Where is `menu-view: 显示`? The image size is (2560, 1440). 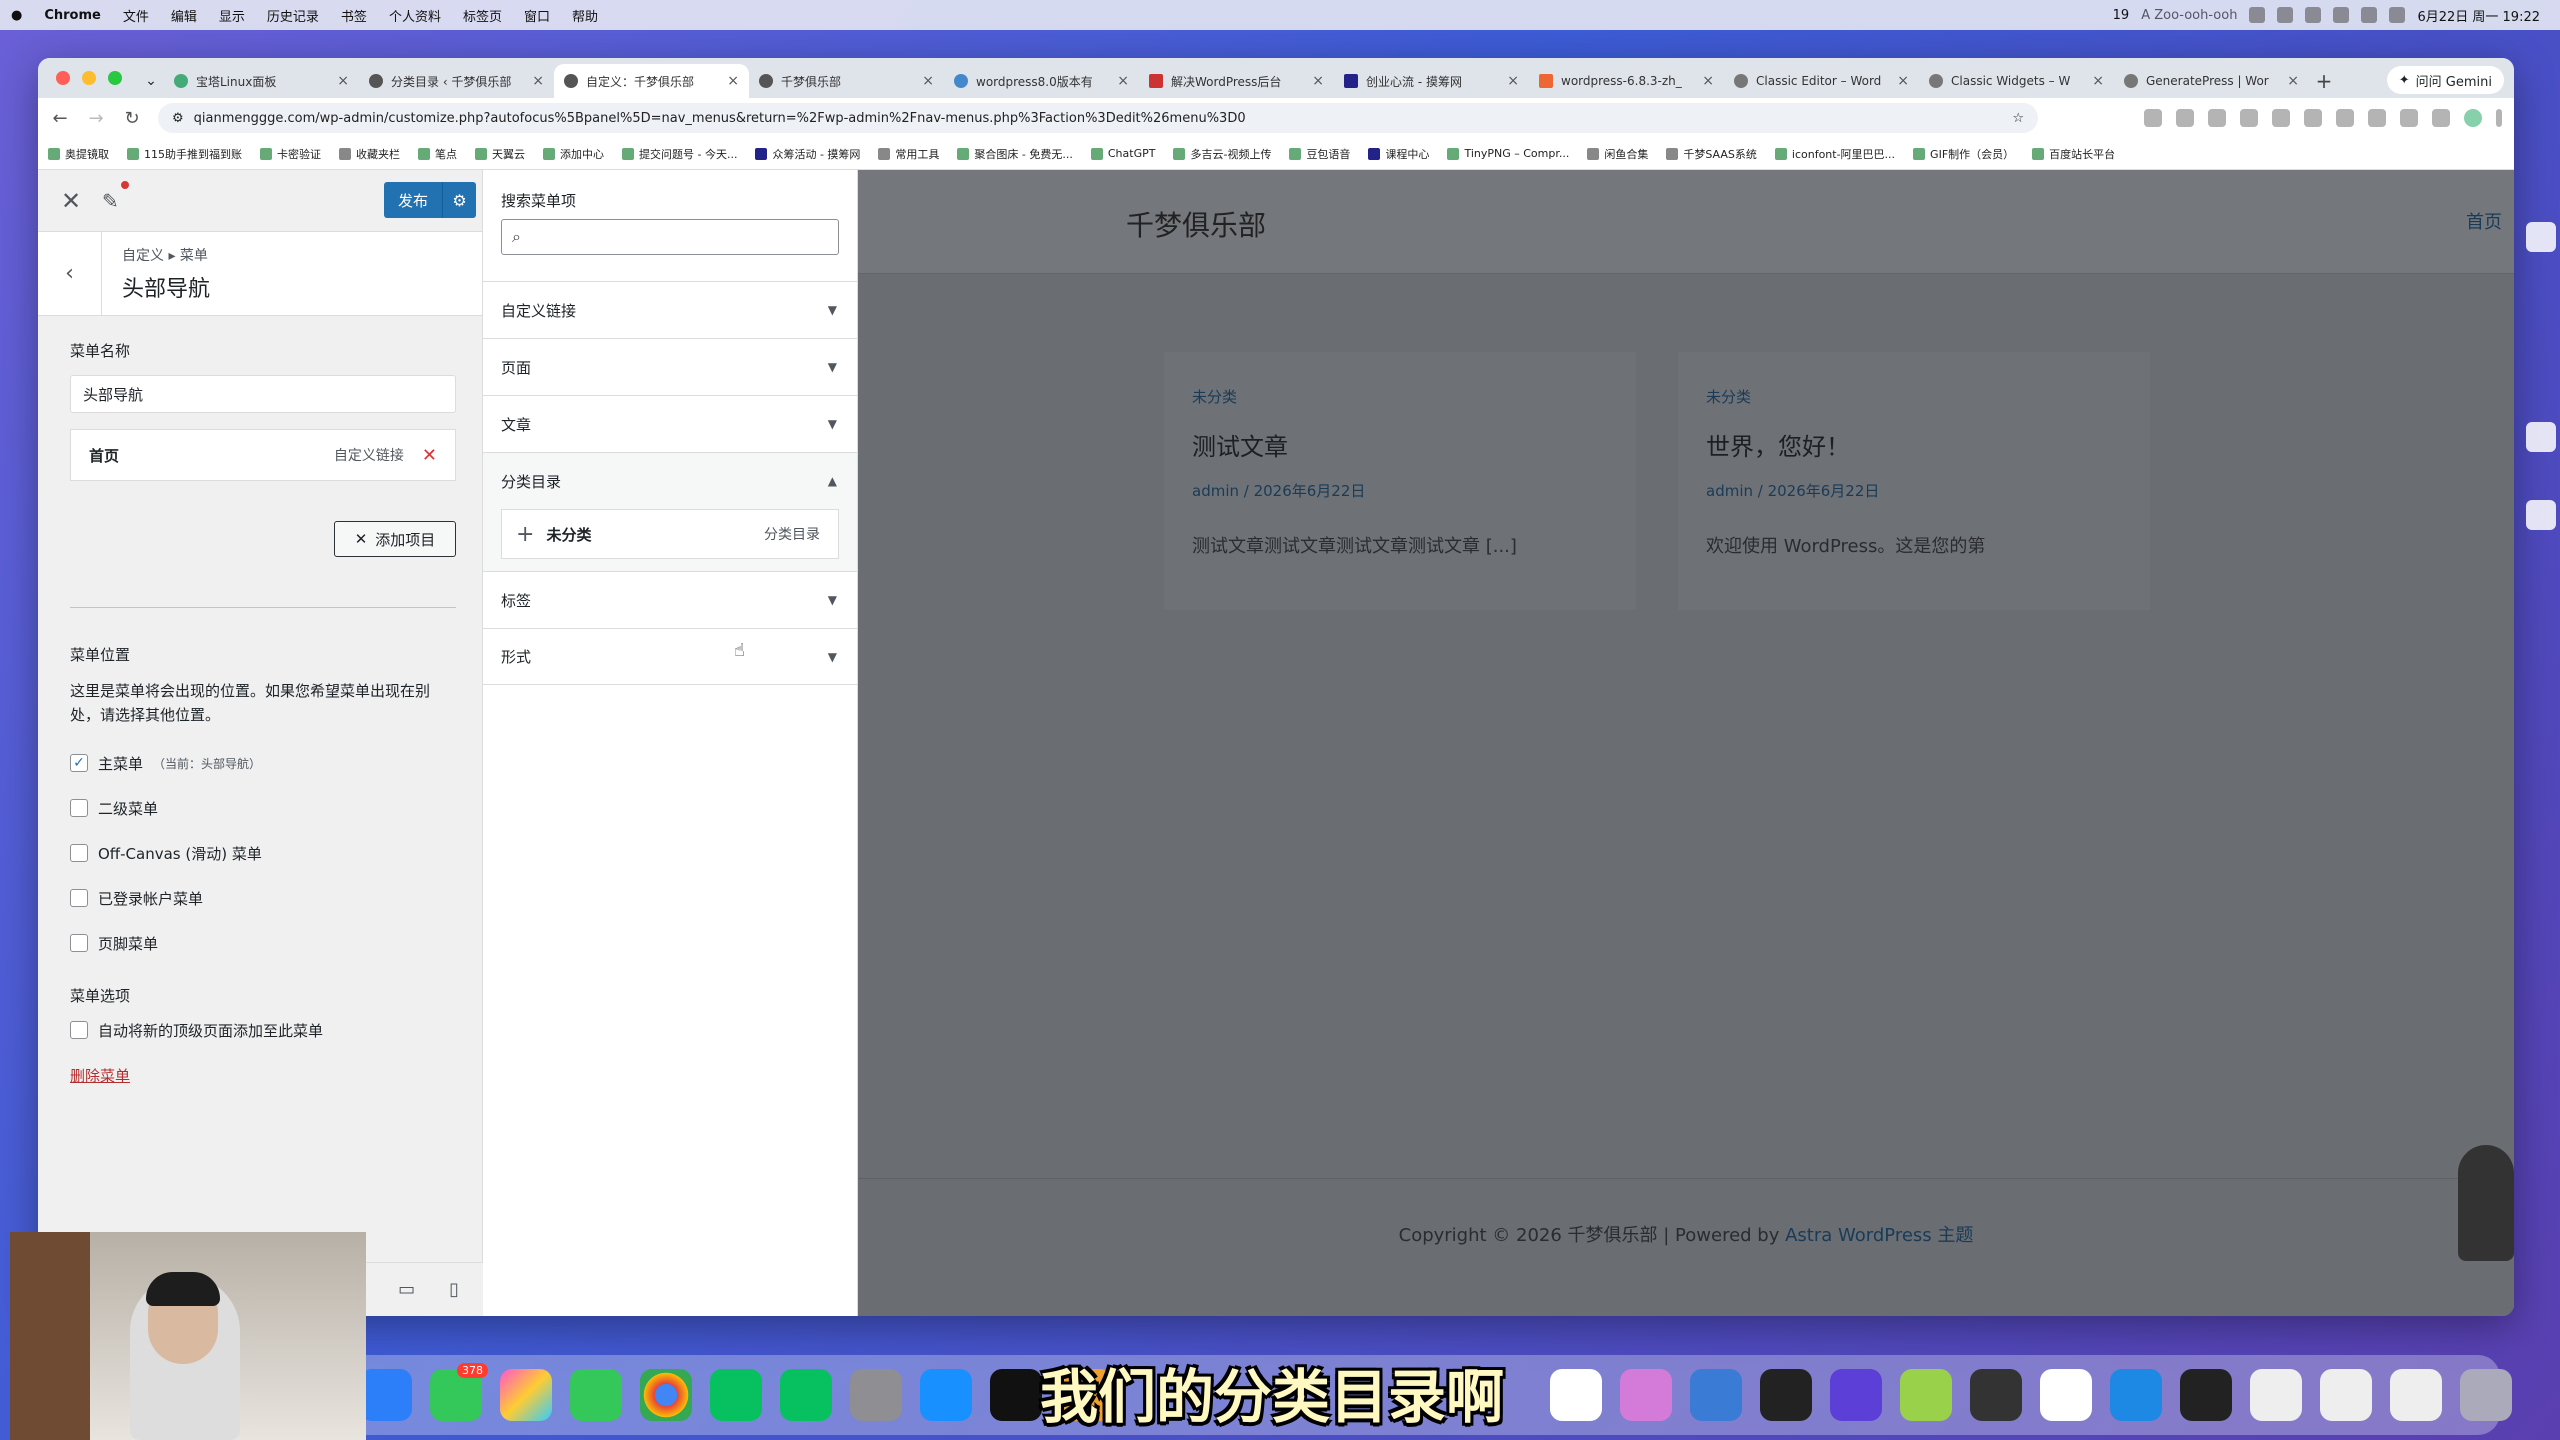
menu-view: 显示 is located at coordinates (232, 15).